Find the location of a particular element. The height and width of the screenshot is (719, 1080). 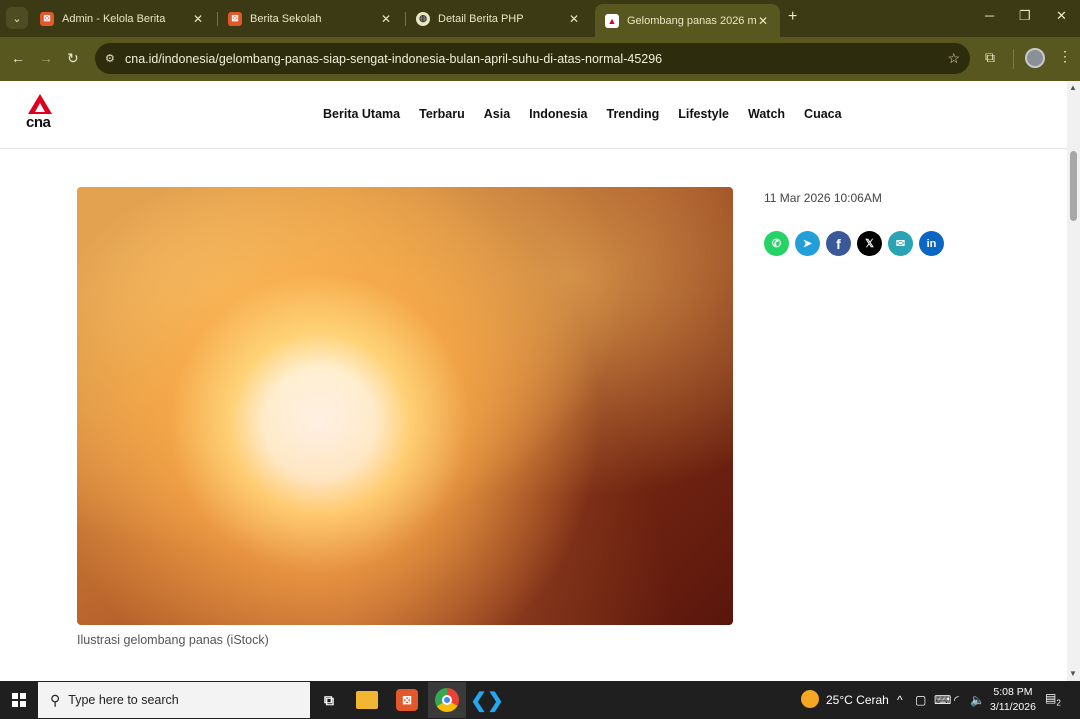

nav-lifestyle: Lifestyle is located at coordinates (703, 114).